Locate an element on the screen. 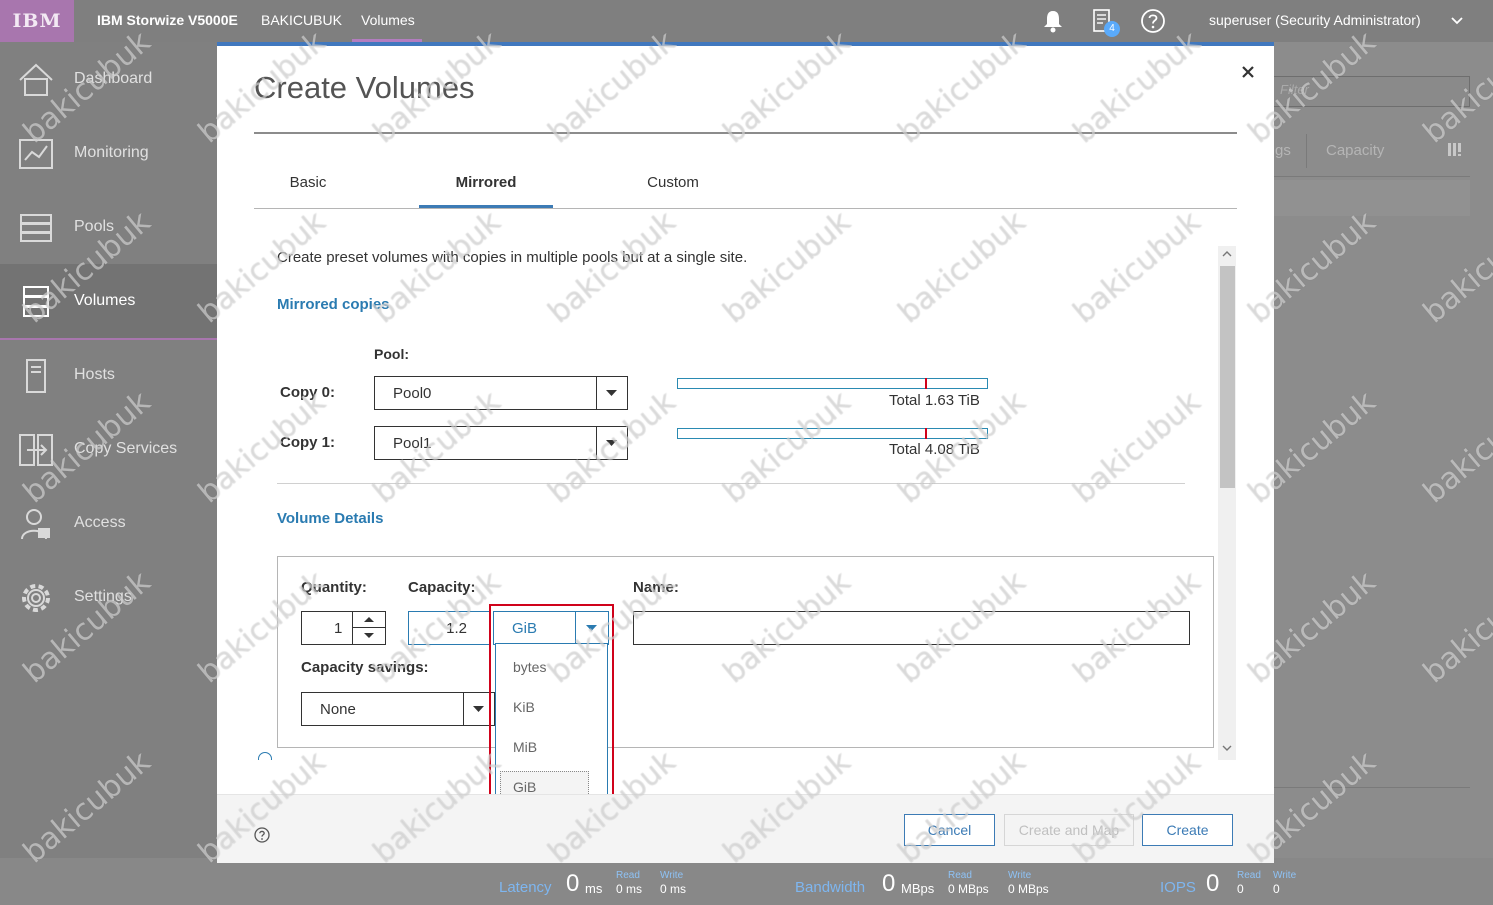 This screenshot has width=1493, height=905. capacity-savings-select: None is located at coordinates (398, 709).